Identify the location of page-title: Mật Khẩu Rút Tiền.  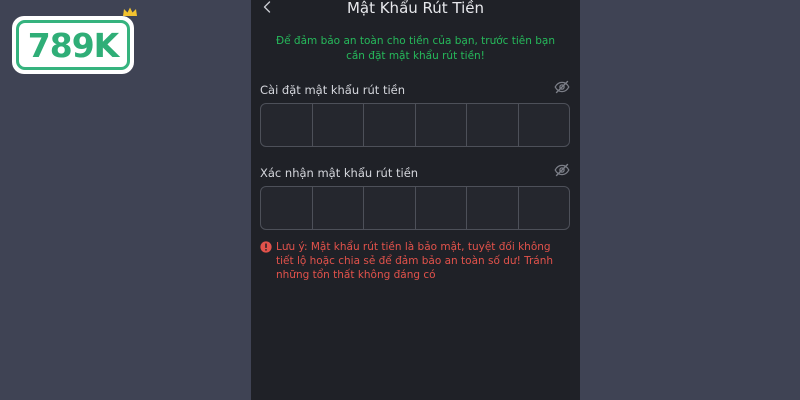
(415, 8).